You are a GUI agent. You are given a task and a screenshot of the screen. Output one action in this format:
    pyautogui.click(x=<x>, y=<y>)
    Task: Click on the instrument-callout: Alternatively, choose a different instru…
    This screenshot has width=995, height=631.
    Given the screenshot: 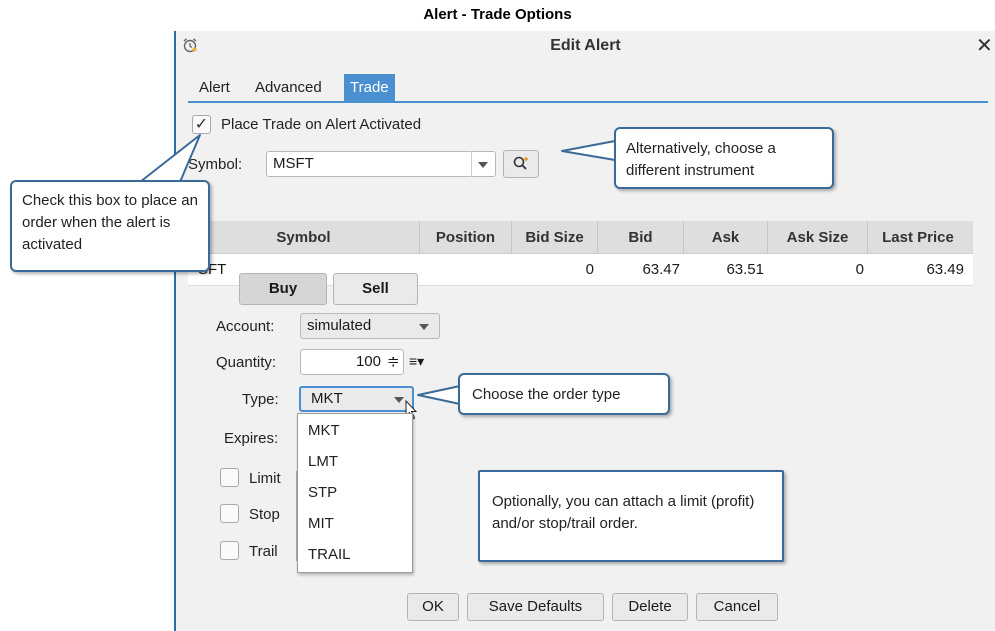 What is the action you would take?
    pyautogui.click(x=724, y=158)
    